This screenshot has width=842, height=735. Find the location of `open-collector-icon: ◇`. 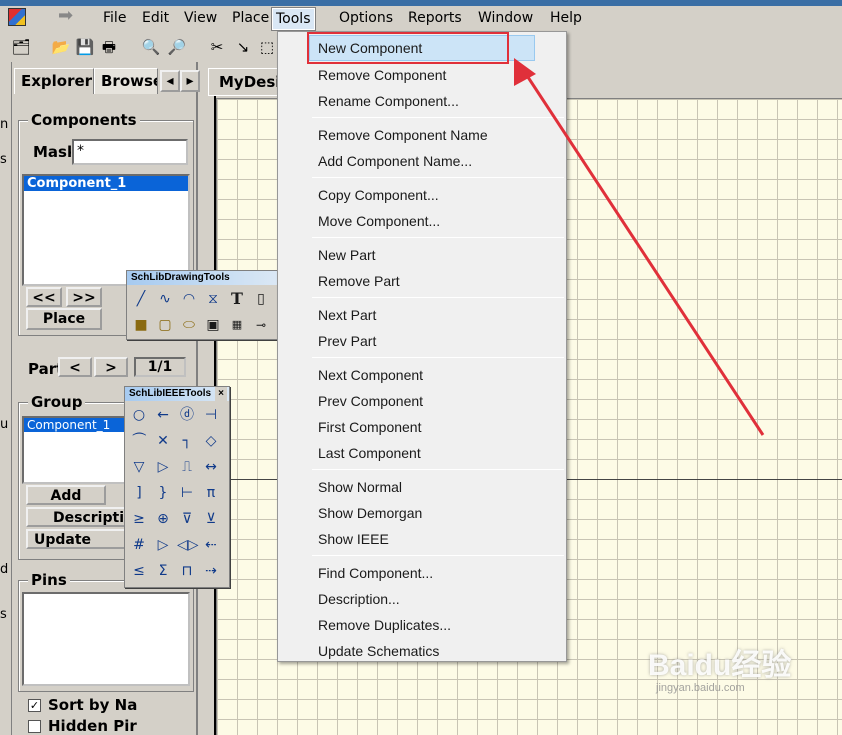

open-collector-icon: ◇ is located at coordinates (211, 441).